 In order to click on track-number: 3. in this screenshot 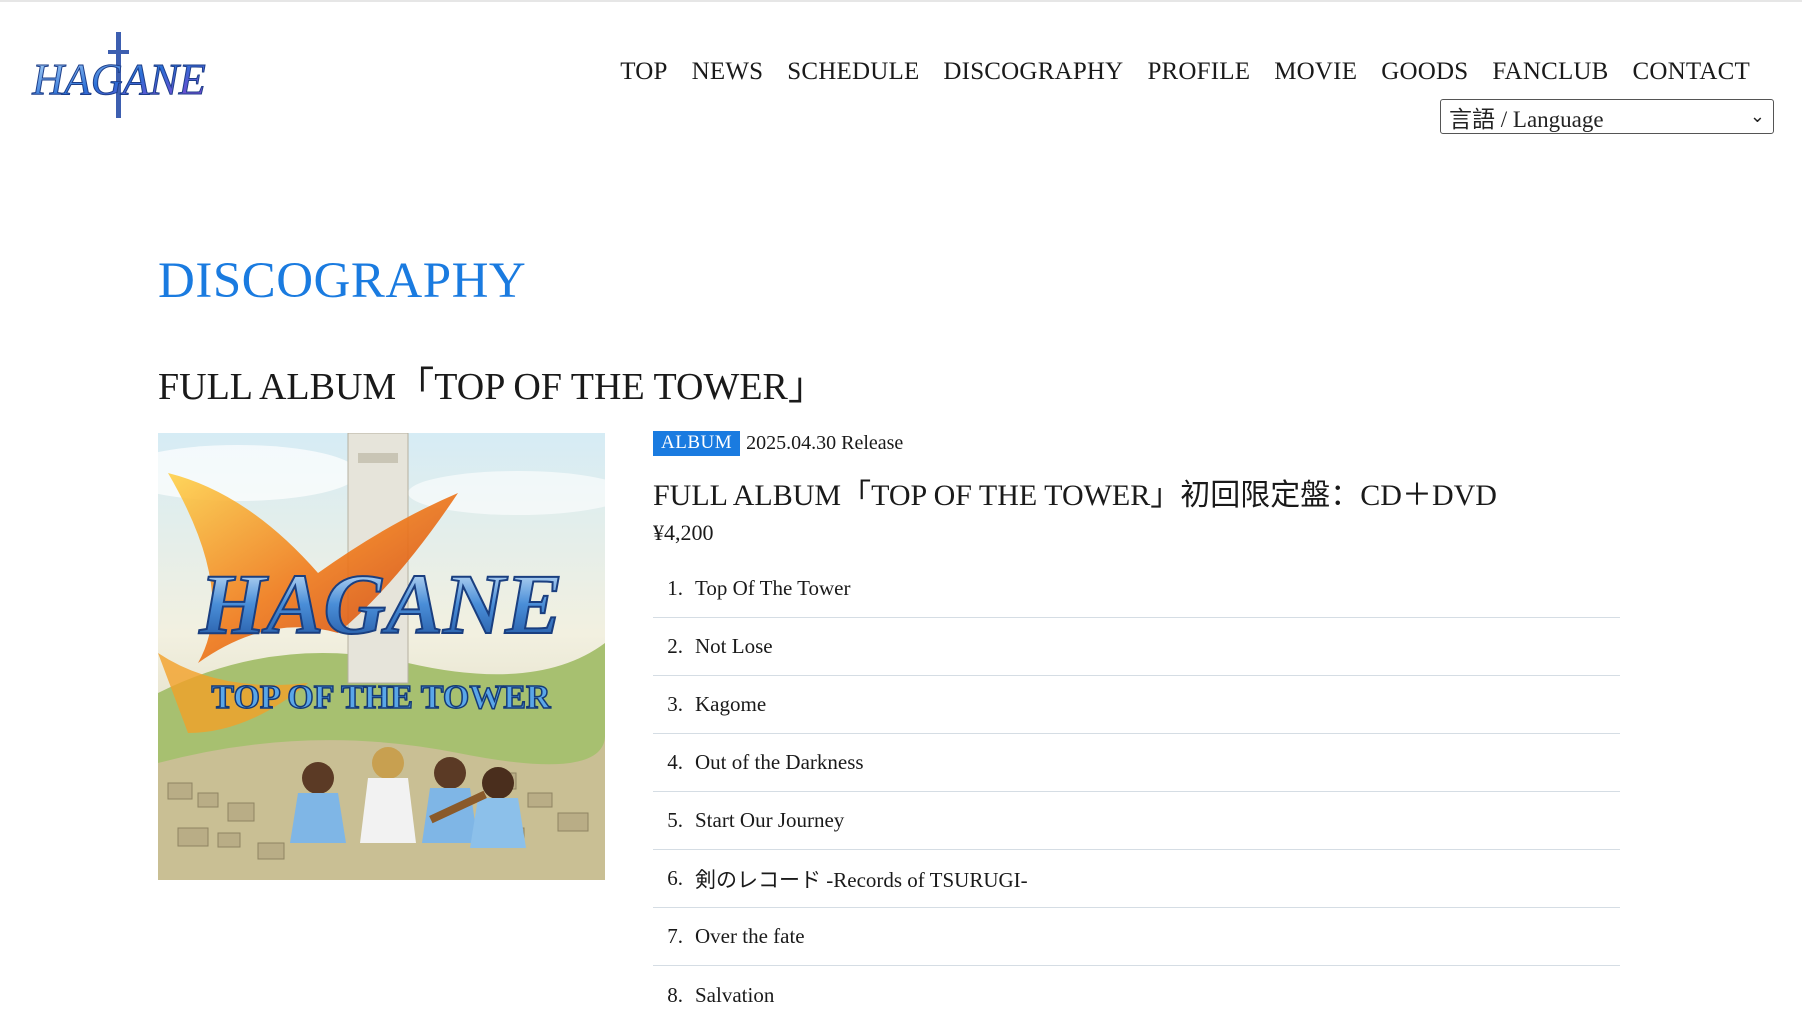, I will do `click(675, 704)`.